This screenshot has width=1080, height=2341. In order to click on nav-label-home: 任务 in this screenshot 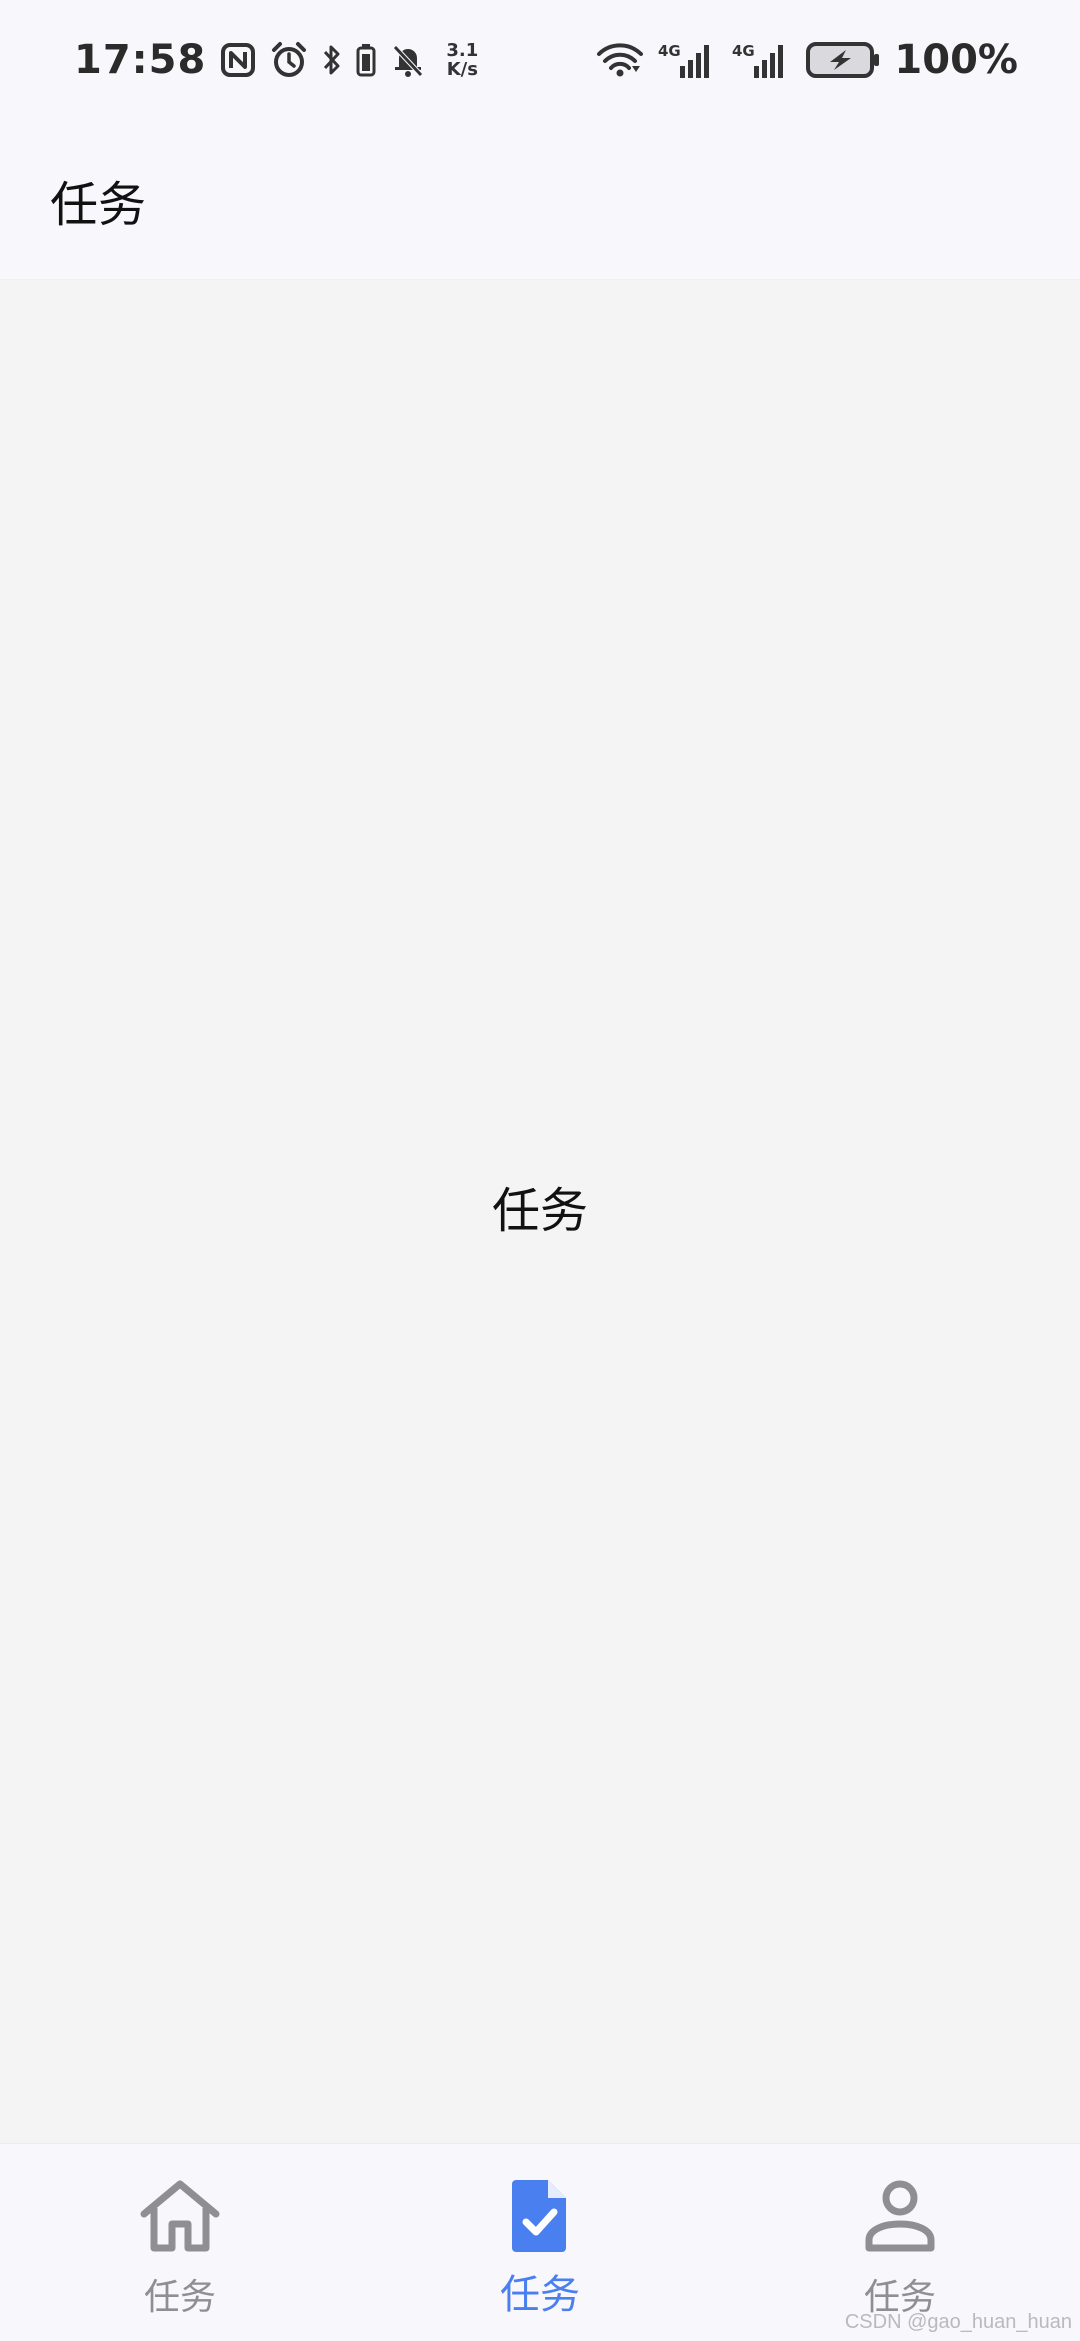, I will do `click(179, 2297)`.